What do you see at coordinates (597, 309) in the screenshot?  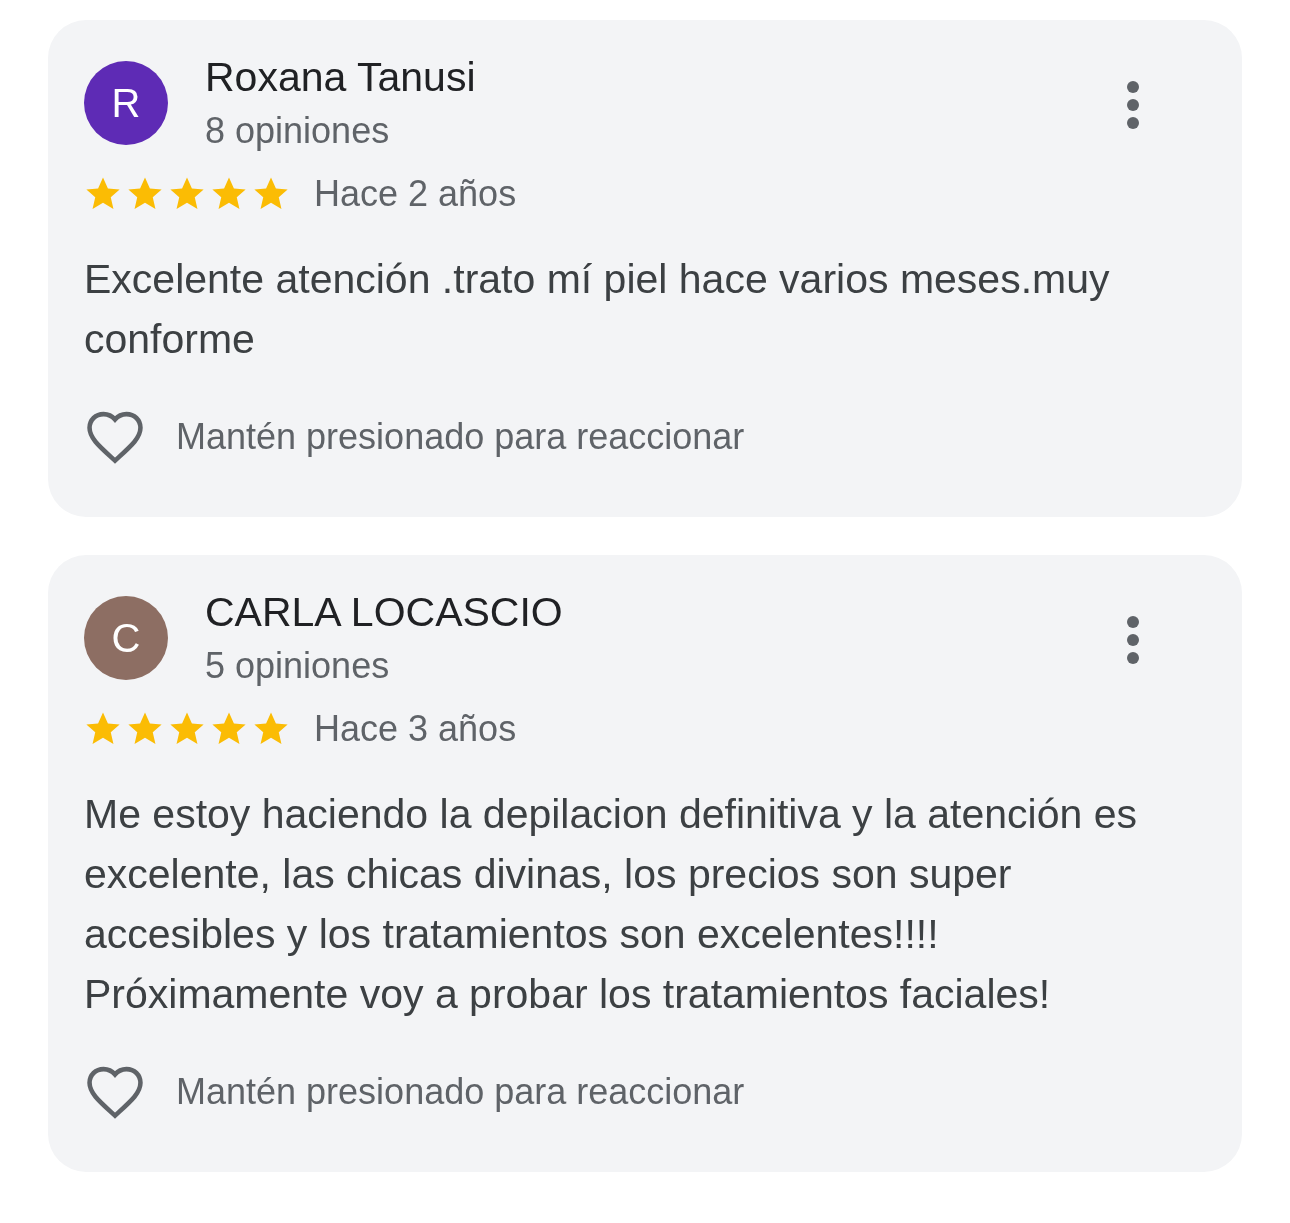 I see `review-text: Excelente atención .trato mí piel hace varios meses.muy conforme` at bounding box center [597, 309].